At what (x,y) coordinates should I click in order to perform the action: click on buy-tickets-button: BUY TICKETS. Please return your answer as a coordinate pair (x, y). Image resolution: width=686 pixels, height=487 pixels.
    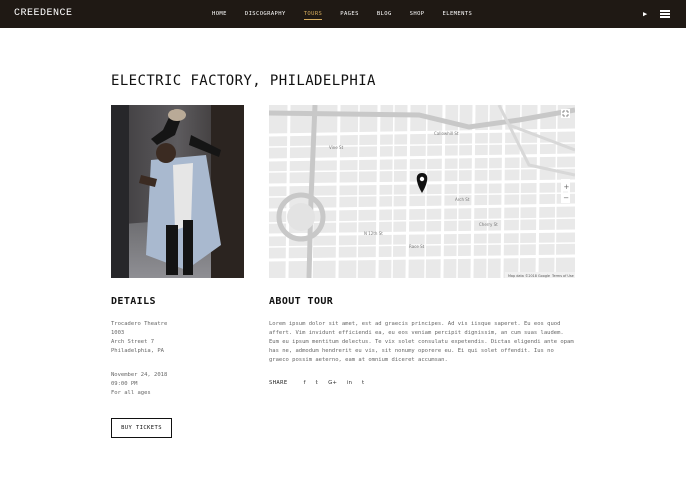
    Looking at the image, I should click on (141, 428).